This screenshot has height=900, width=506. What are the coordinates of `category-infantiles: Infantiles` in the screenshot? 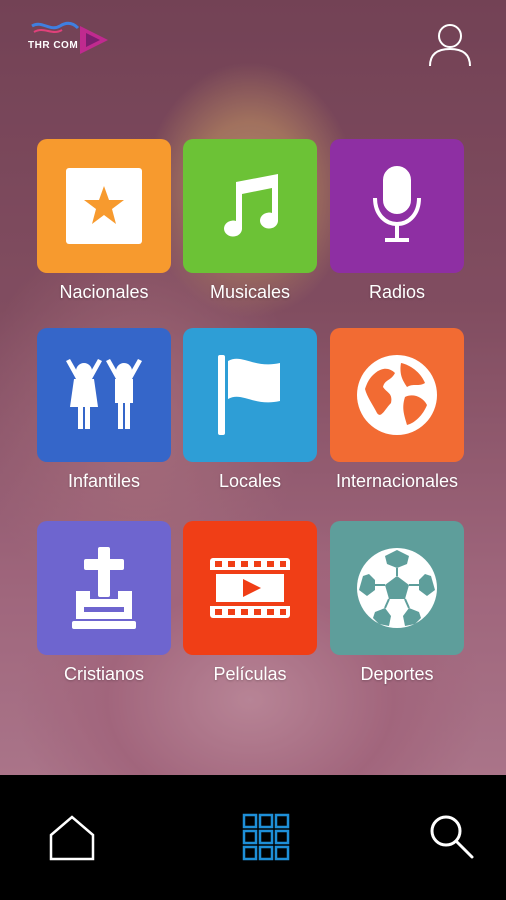 It's located at (104, 409).